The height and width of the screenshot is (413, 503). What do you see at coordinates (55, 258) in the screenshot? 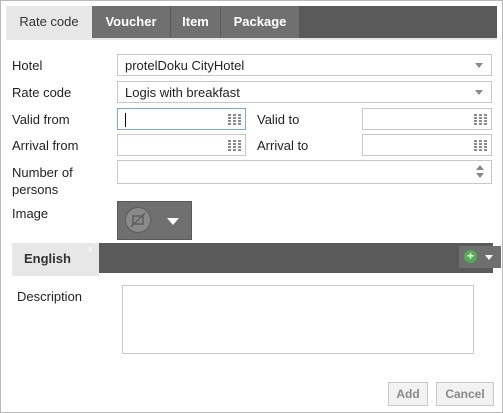
I see `tab-language-english: English` at bounding box center [55, 258].